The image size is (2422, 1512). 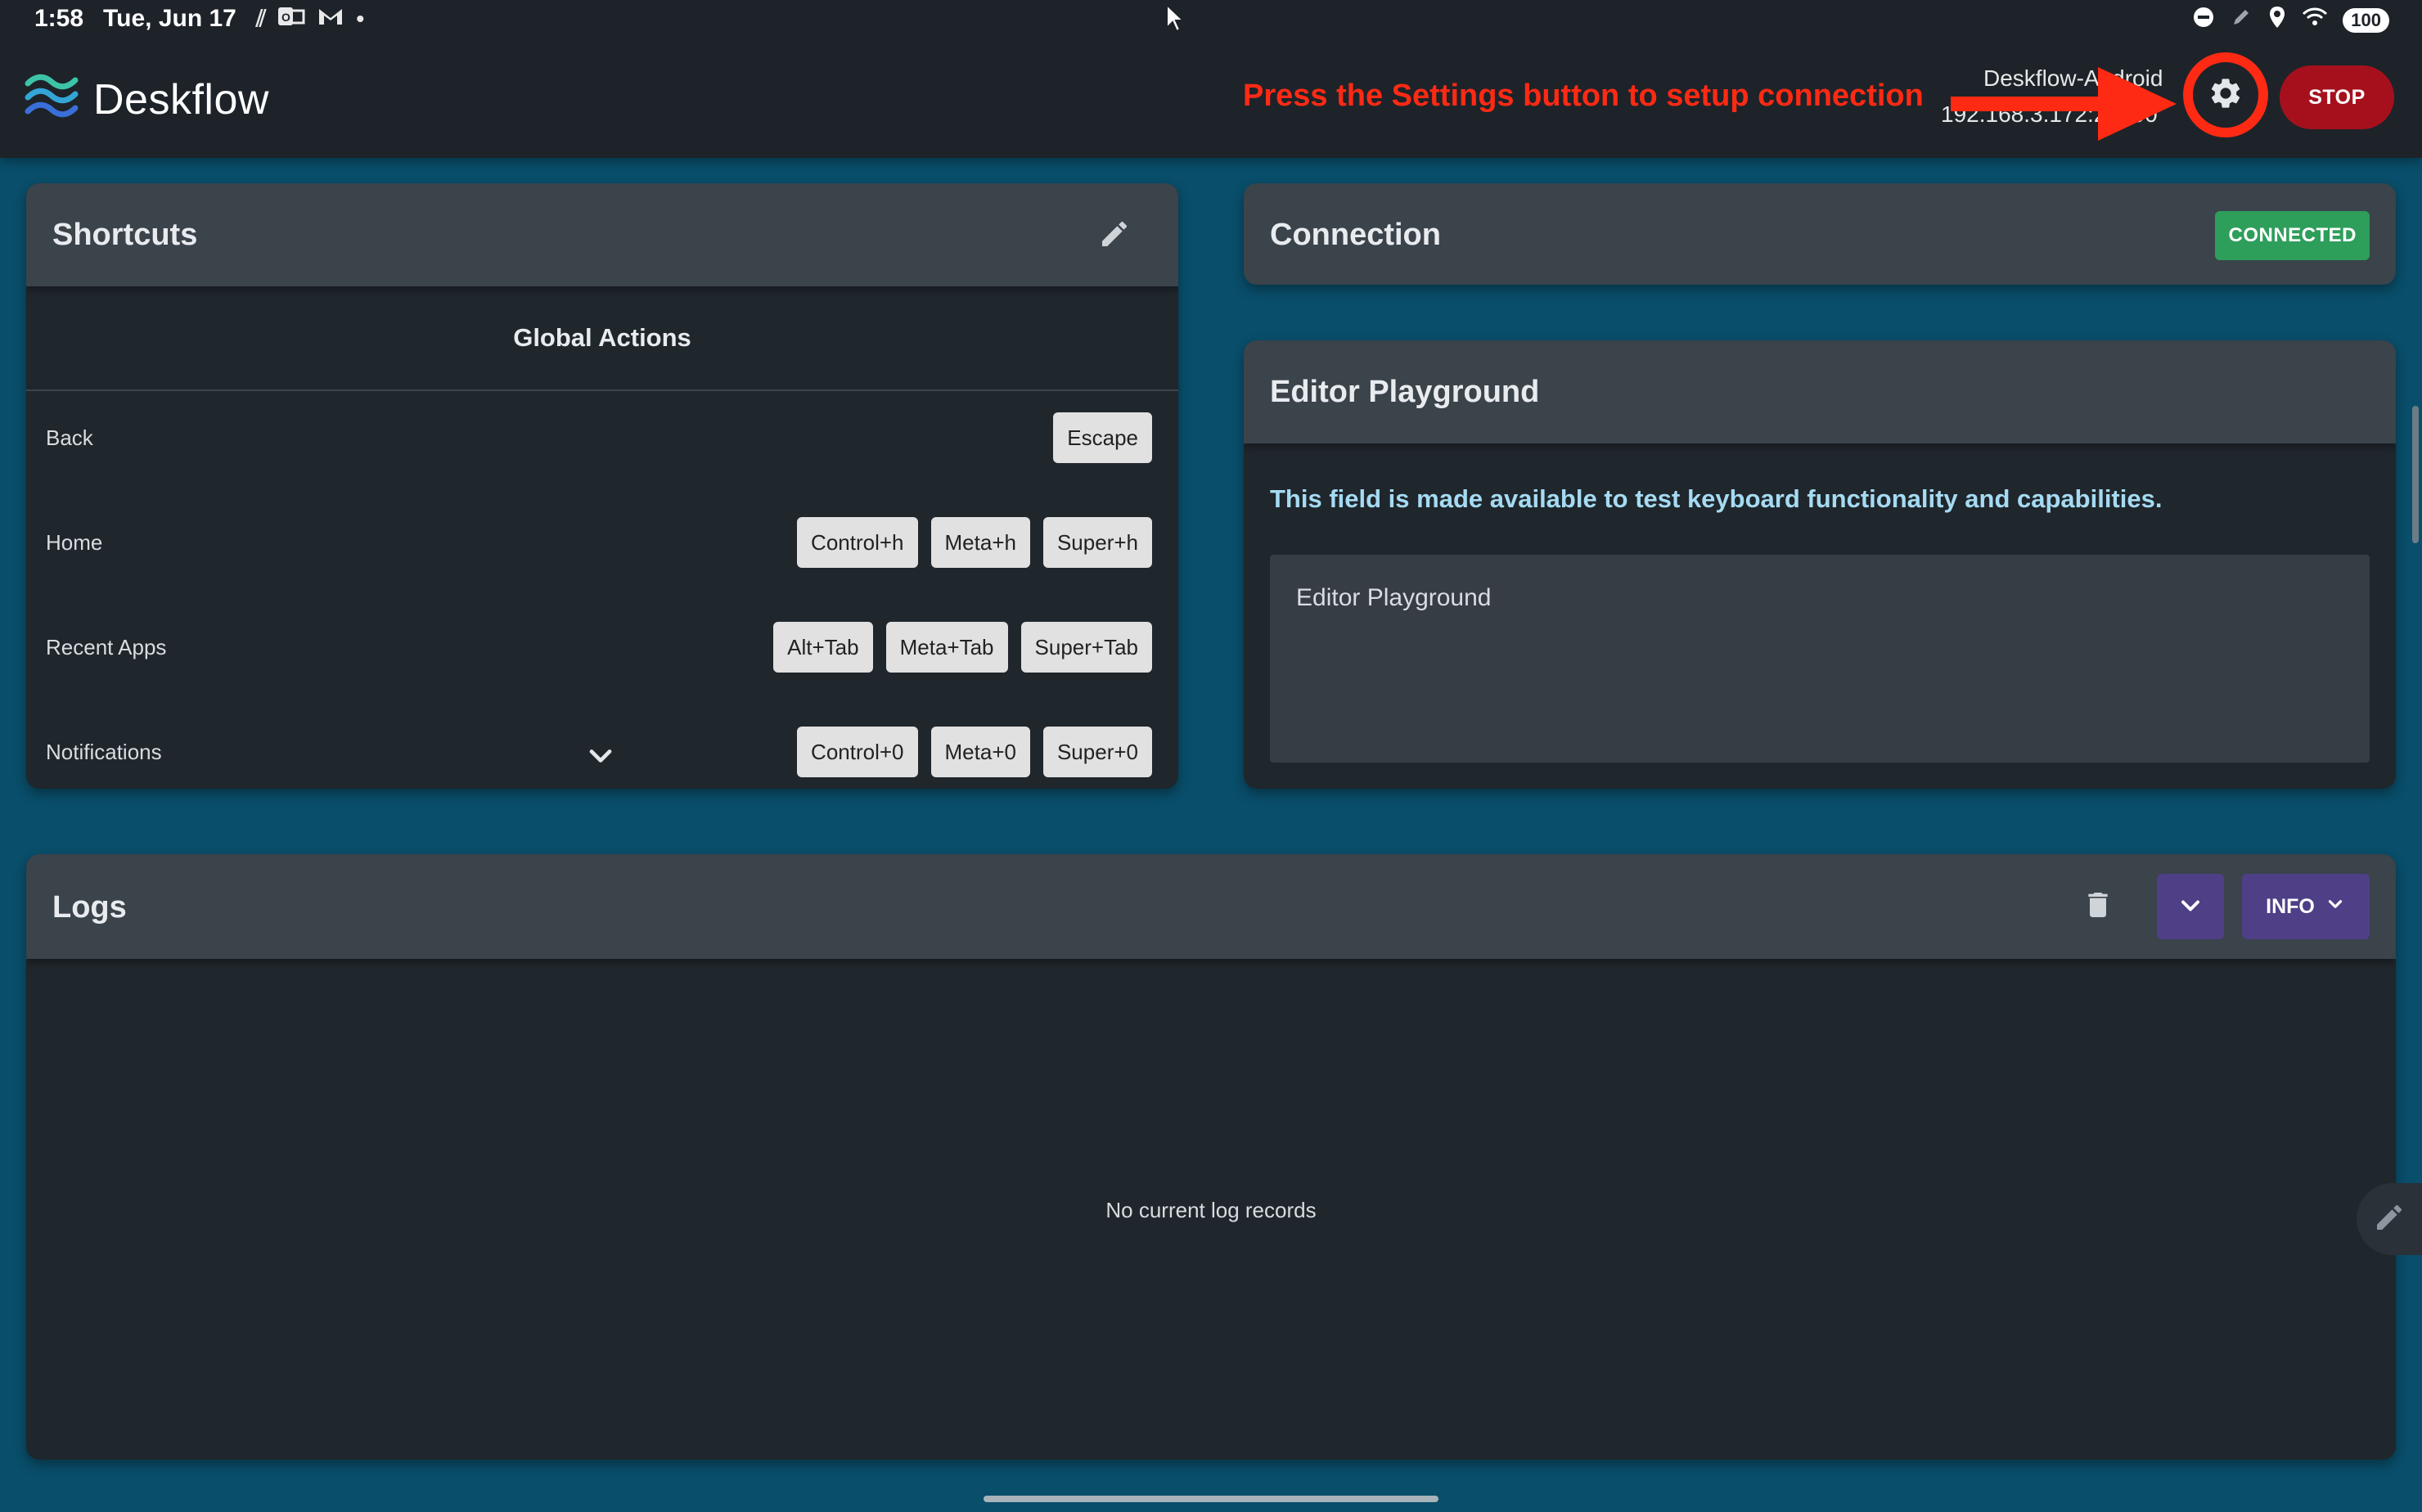 What do you see at coordinates (1820, 234) in the screenshot?
I see `connection-card: Connection CONNECTED` at bounding box center [1820, 234].